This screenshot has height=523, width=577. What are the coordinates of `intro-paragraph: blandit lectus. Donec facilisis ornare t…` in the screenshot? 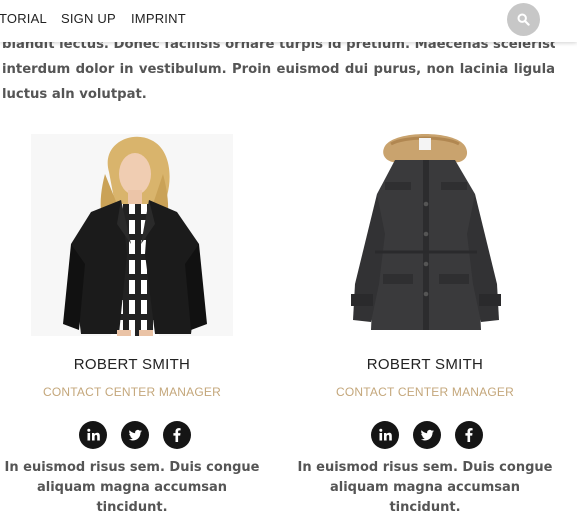 It's located at (278, 69).